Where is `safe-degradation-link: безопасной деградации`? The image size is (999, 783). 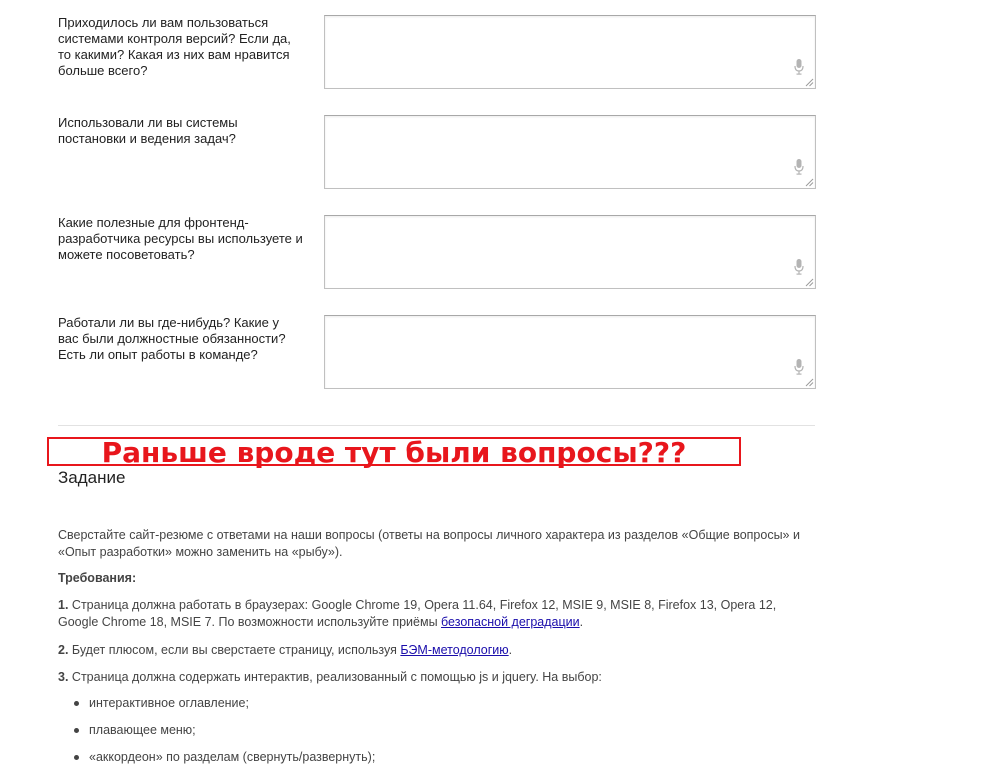 safe-degradation-link: безопасной деградации is located at coordinates (510, 622).